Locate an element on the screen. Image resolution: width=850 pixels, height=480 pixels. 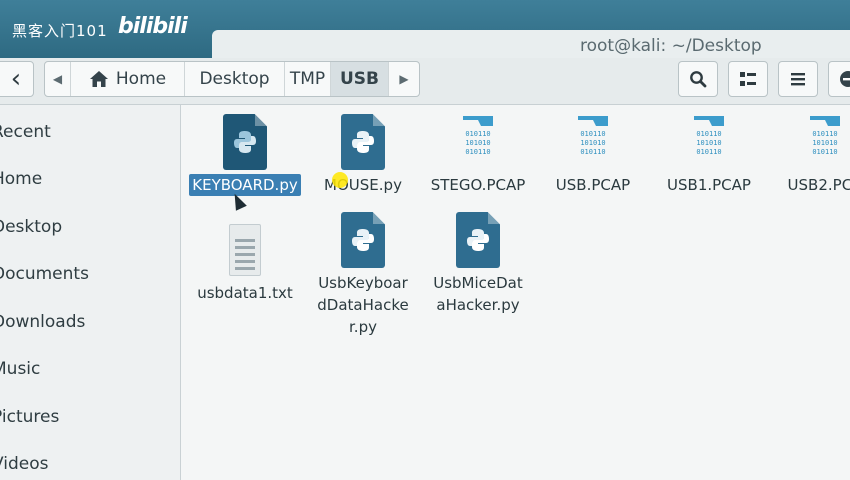
sidebar-item-documents: Documents is located at coordinates (44, 274).